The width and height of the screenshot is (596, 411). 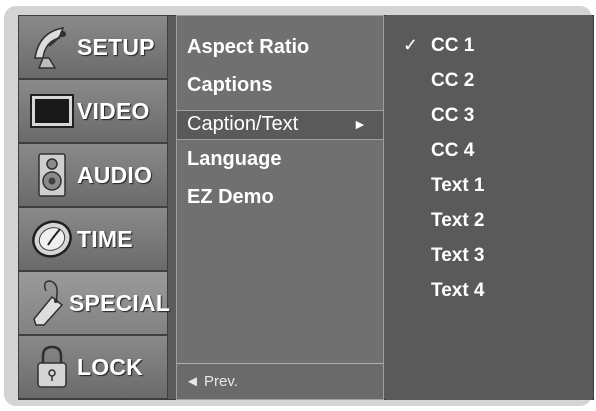 I want to click on option-cc2: CC 2, so click(x=452, y=81).